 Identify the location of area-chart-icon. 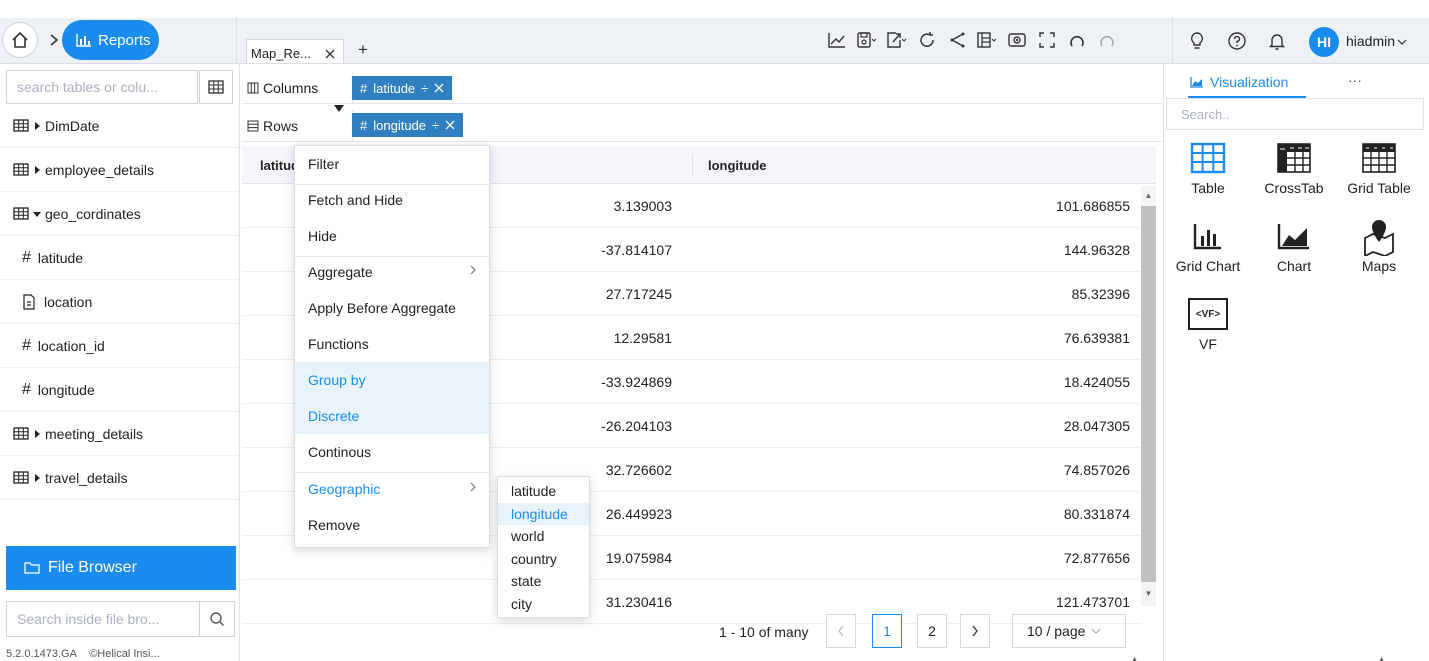
(1293, 237).